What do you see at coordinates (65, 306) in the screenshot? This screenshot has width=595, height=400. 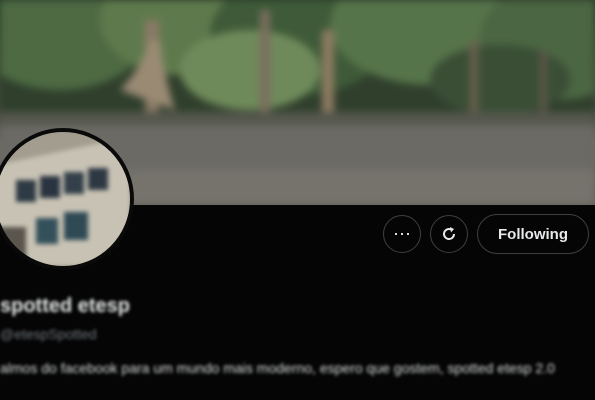 I see `display-name: spotted etesp` at bounding box center [65, 306].